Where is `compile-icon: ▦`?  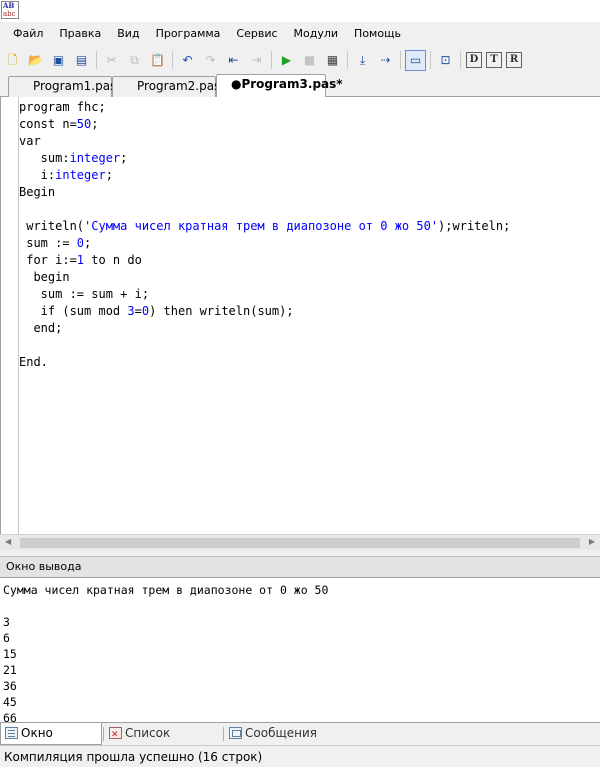
compile-icon: ▦ is located at coordinates (332, 60).